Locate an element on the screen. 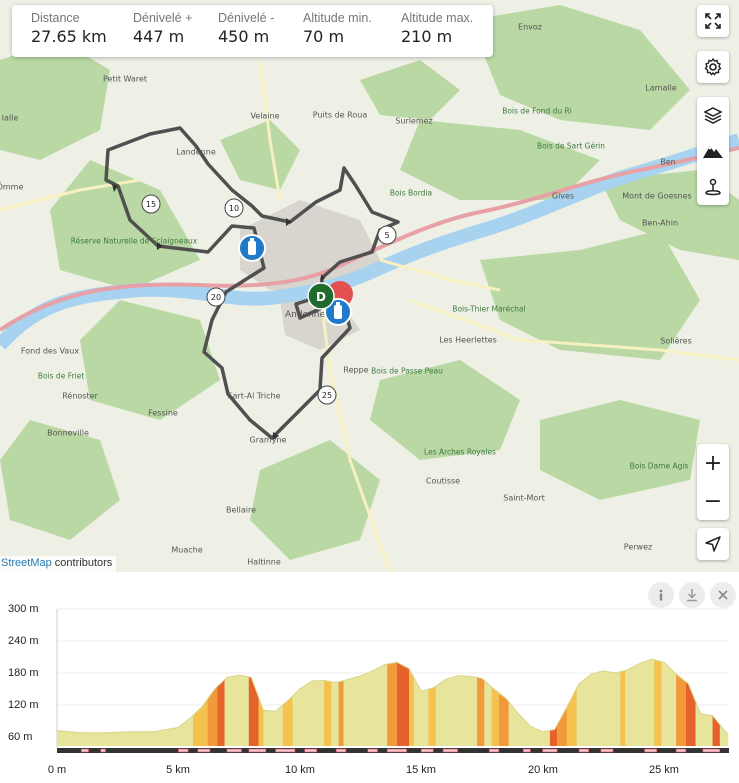 This screenshot has height=783, width=739. gear-icon is located at coordinates (713, 66).